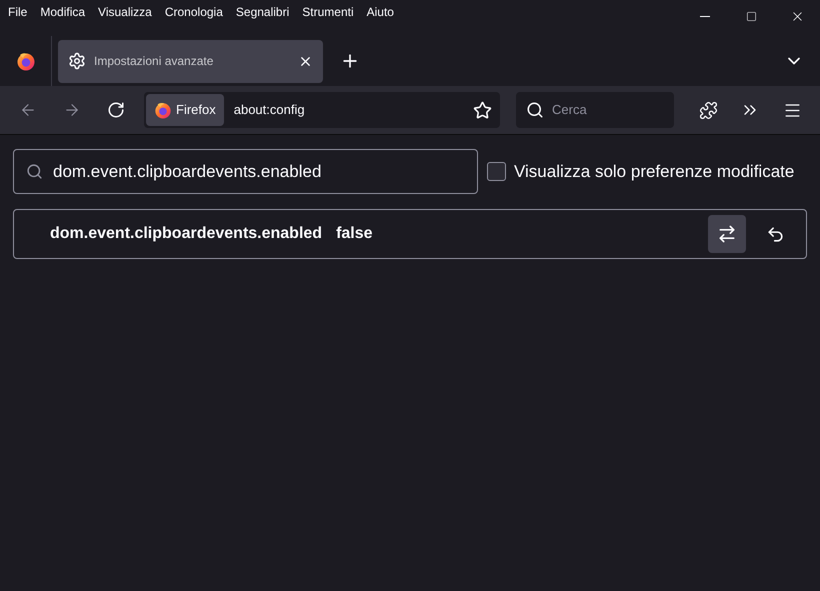  I want to click on url-text: about:config, so click(269, 110).